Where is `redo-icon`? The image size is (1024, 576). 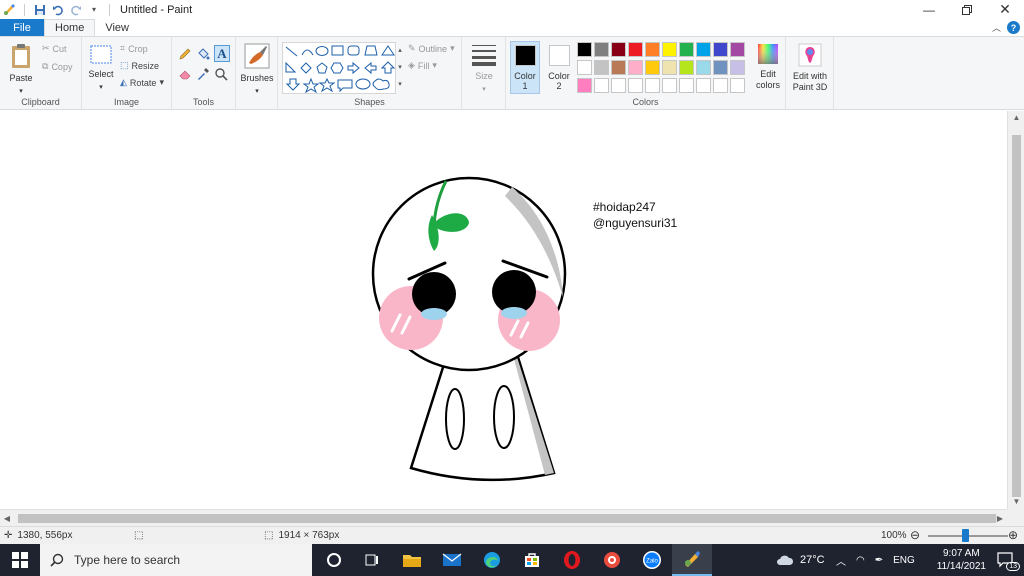 redo-icon is located at coordinates (76, 10).